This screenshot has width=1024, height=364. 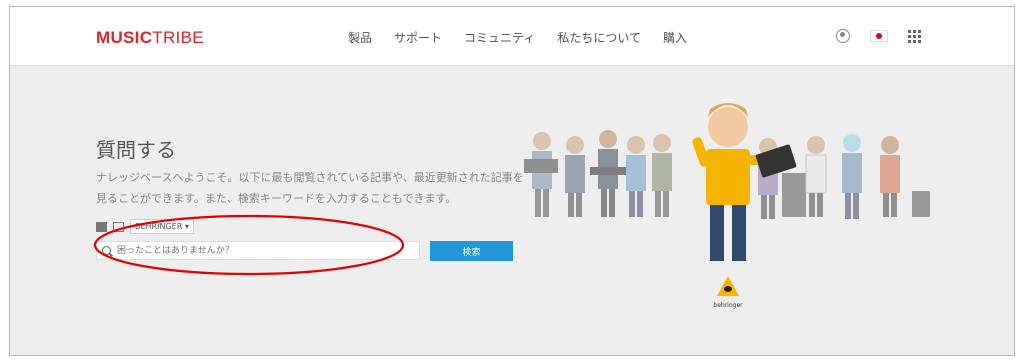 I want to click on main-nav: 製品 サポート コミュニティ 私たちについて 購入, so click(x=517, y=37).